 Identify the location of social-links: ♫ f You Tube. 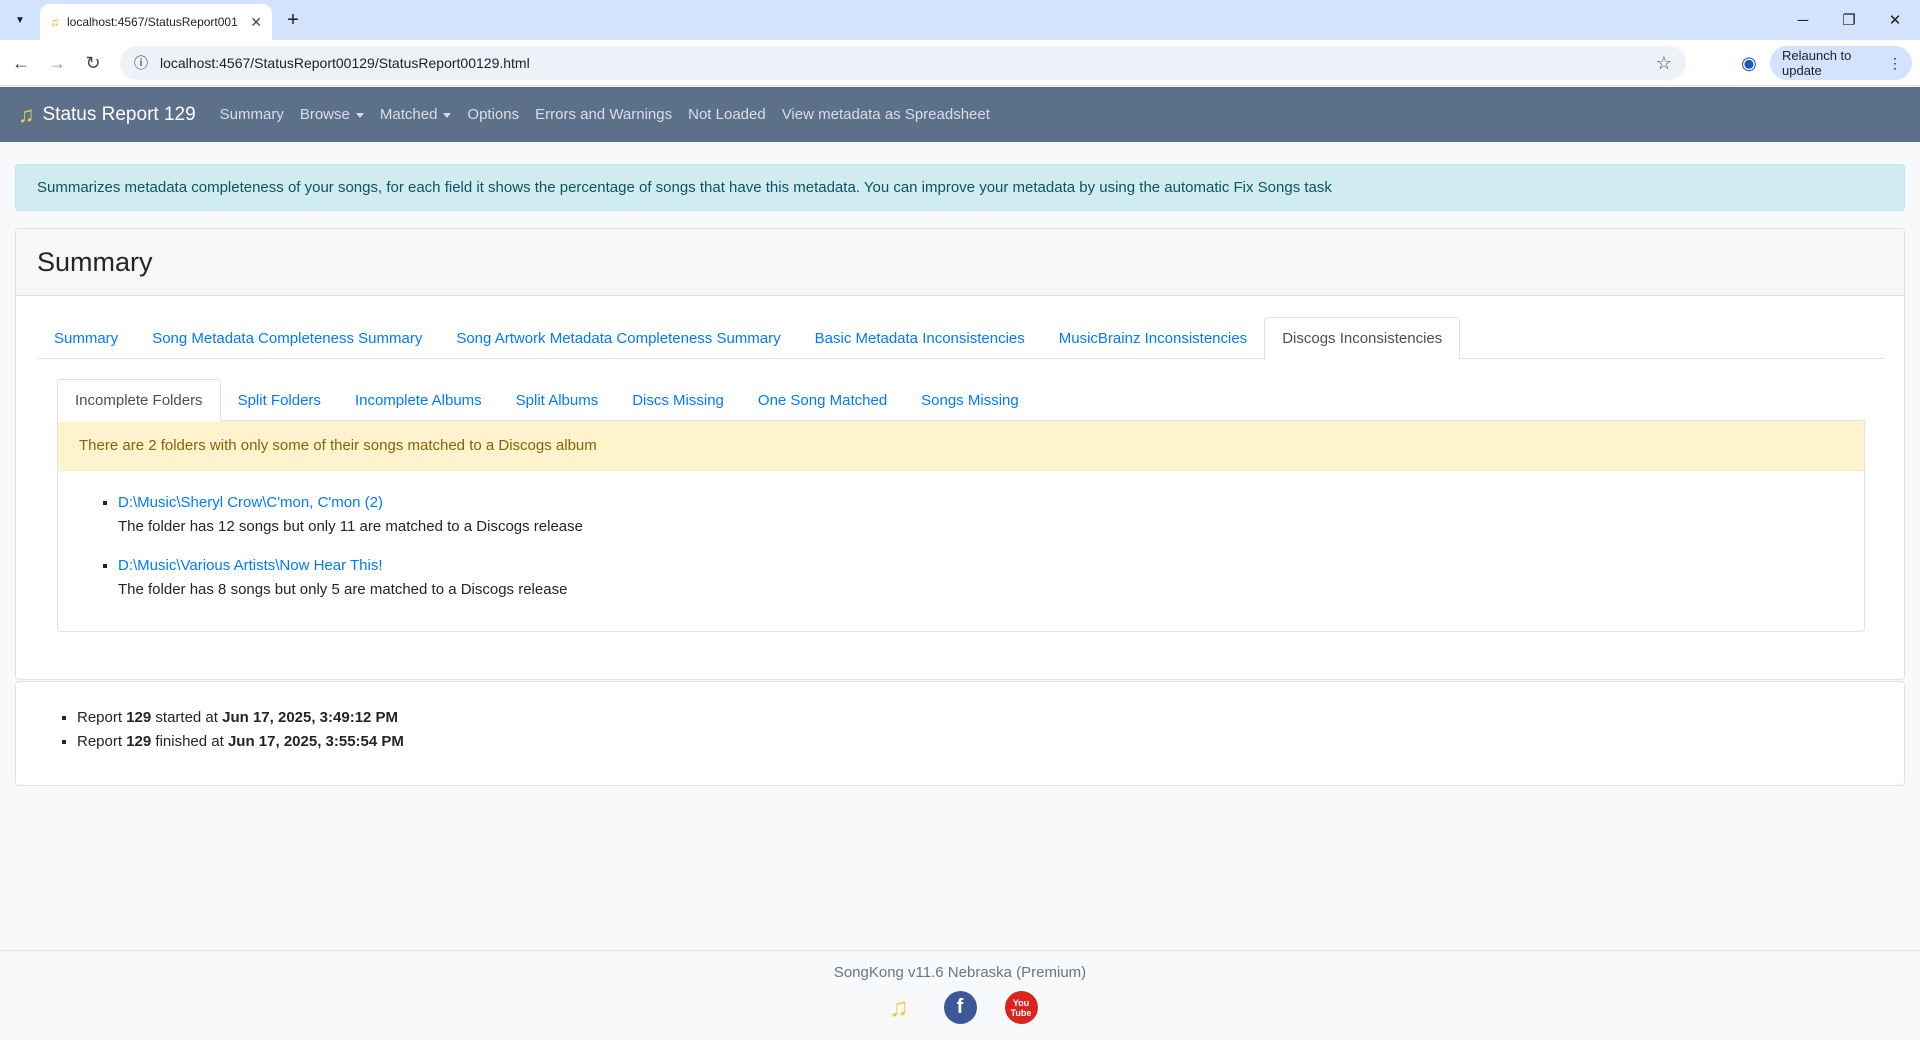
(960, 1007).